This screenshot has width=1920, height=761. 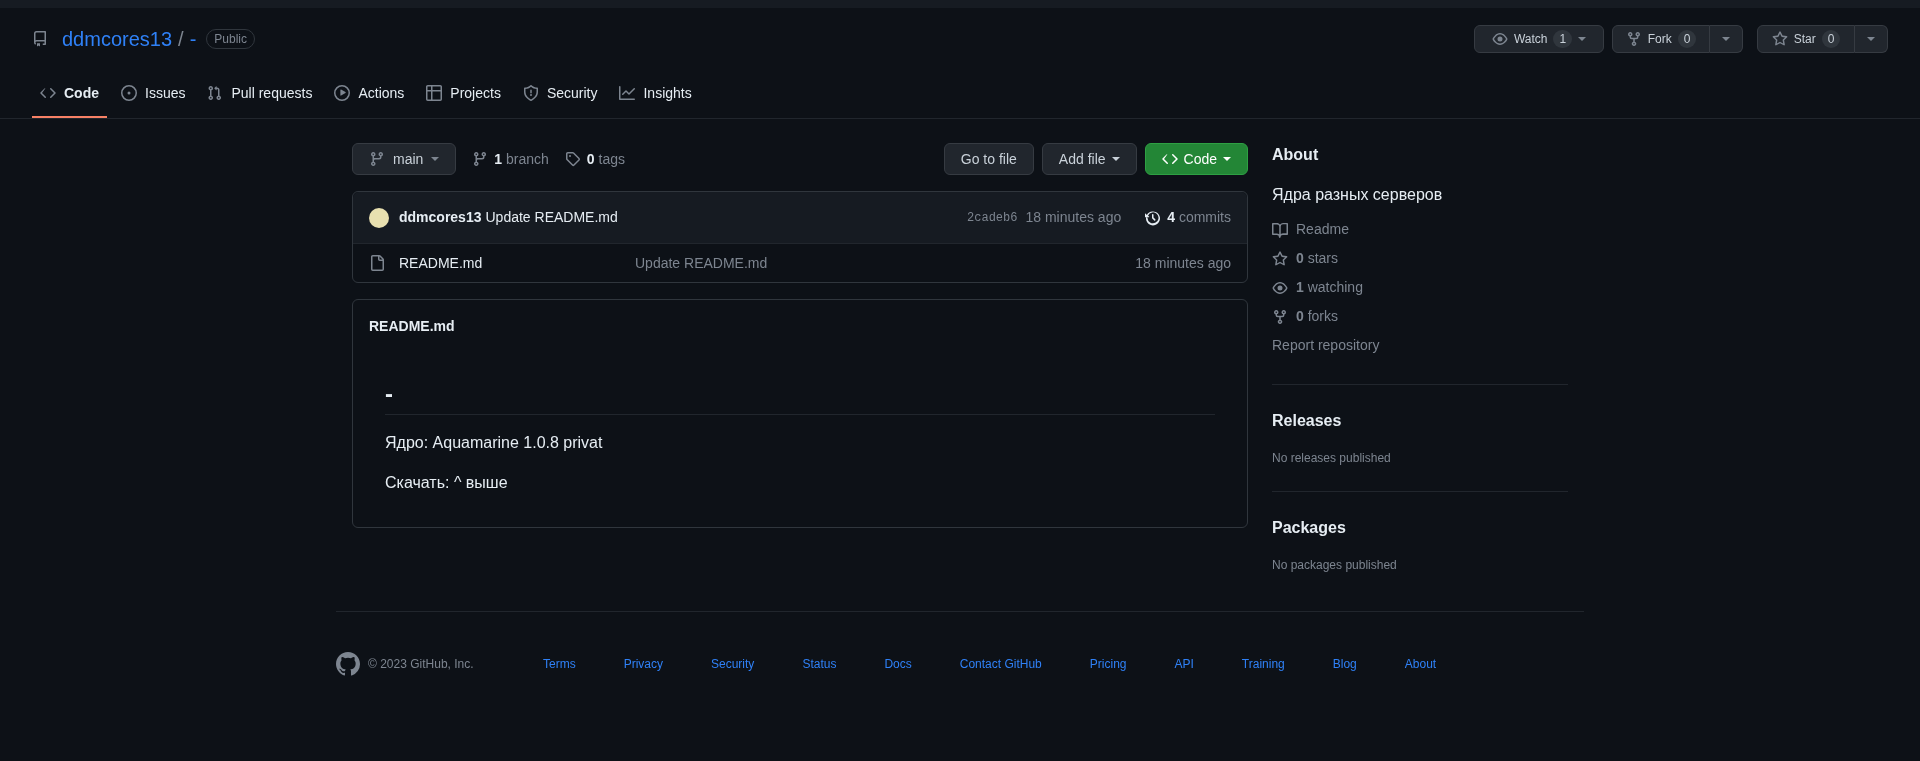 What do you see at coordinates (1296, 155) in the screenshot?
I see `about-heading: About` at bounding box center [1296, 155].